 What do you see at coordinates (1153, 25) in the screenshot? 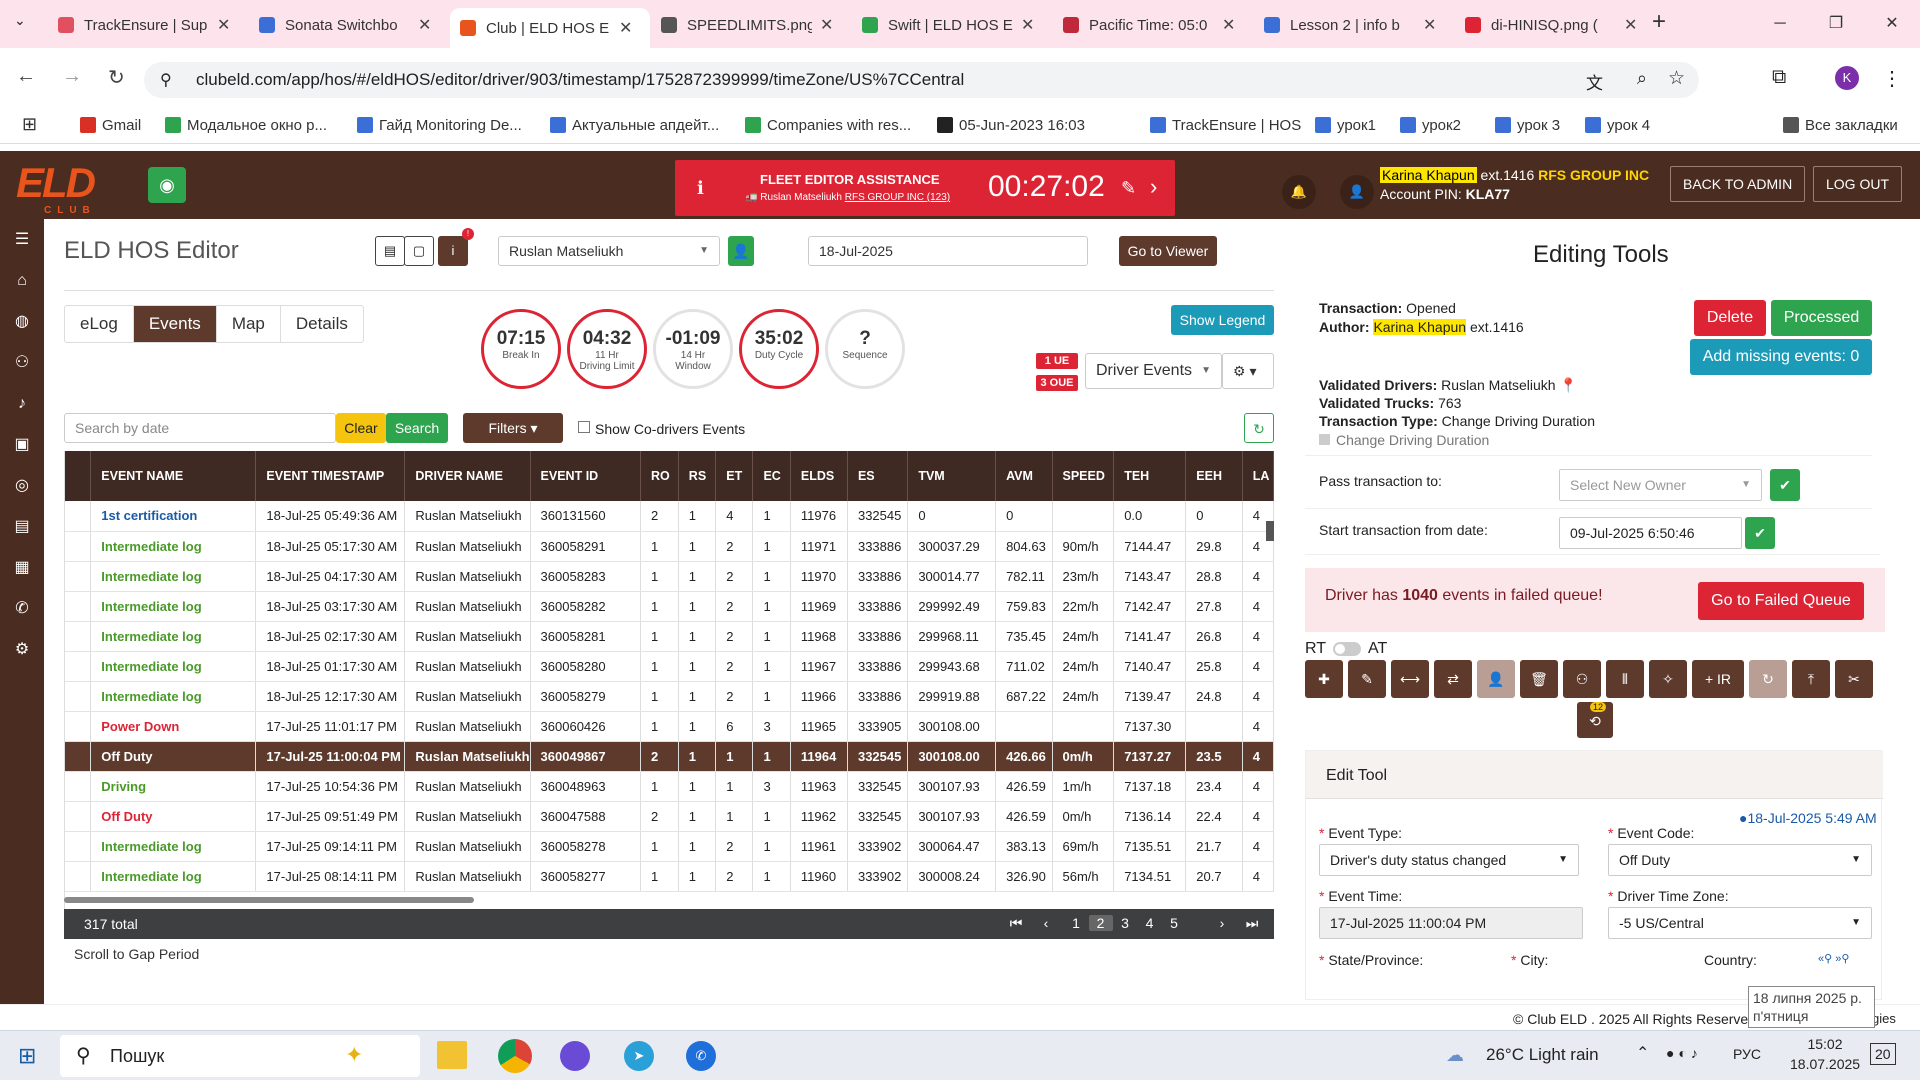
I see `browser-tab: Pacific Time: 05:0 ✕` at bounding box center [1153, 25].